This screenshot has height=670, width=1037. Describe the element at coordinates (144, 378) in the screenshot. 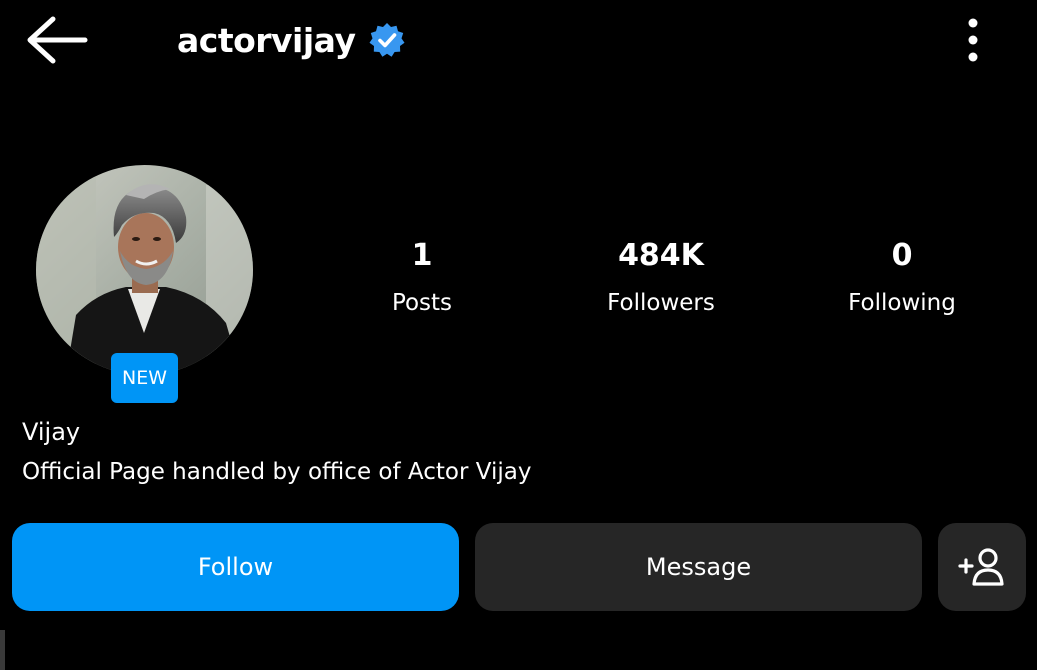

I see `new-badge: NEW` at that location.